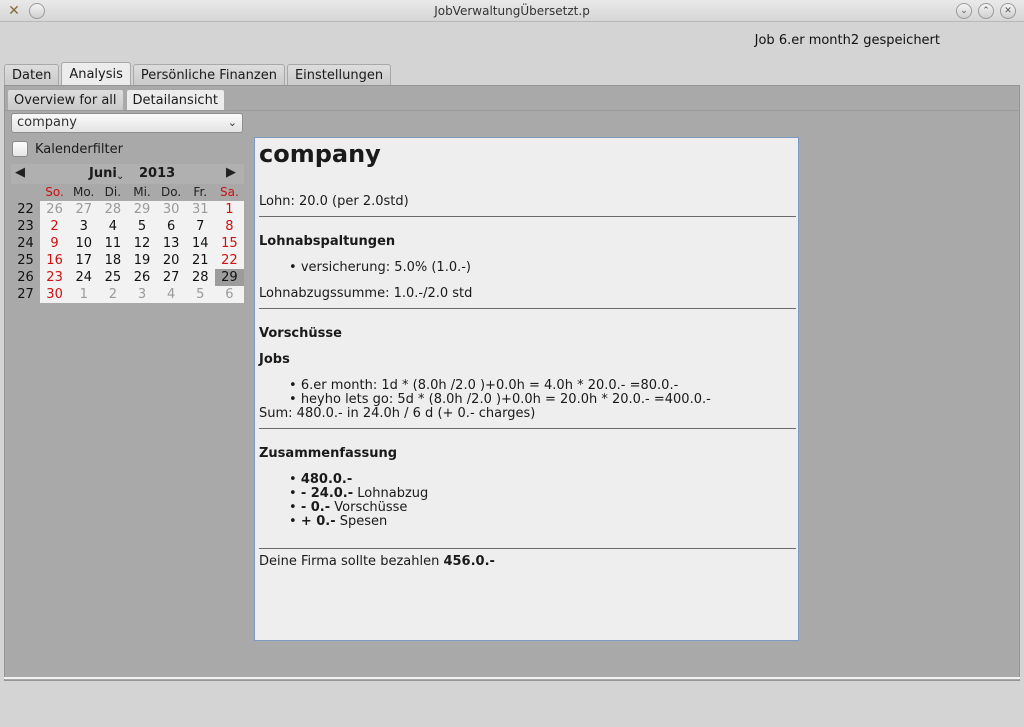 The image size is (1024, 727). Describe the element at coordinates (380, 267) in the screenshot. I see `lohnabspaltung-item: • versicherung: 5.0% (1.0.-)` at that location.